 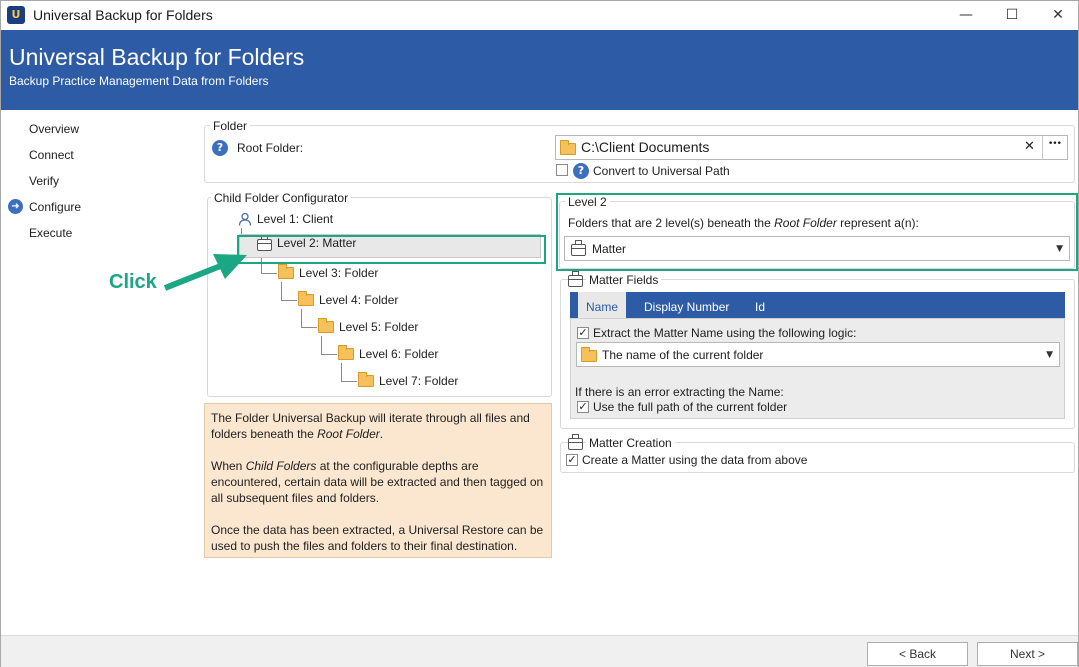 I want to click on close-button: ✕, so click(x=1057, y=15).